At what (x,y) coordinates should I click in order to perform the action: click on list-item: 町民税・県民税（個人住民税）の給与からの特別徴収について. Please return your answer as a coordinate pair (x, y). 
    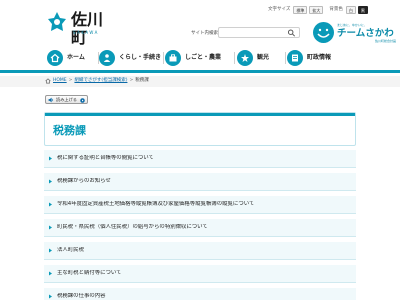
    Looking at the image, I should click on (200, 228).